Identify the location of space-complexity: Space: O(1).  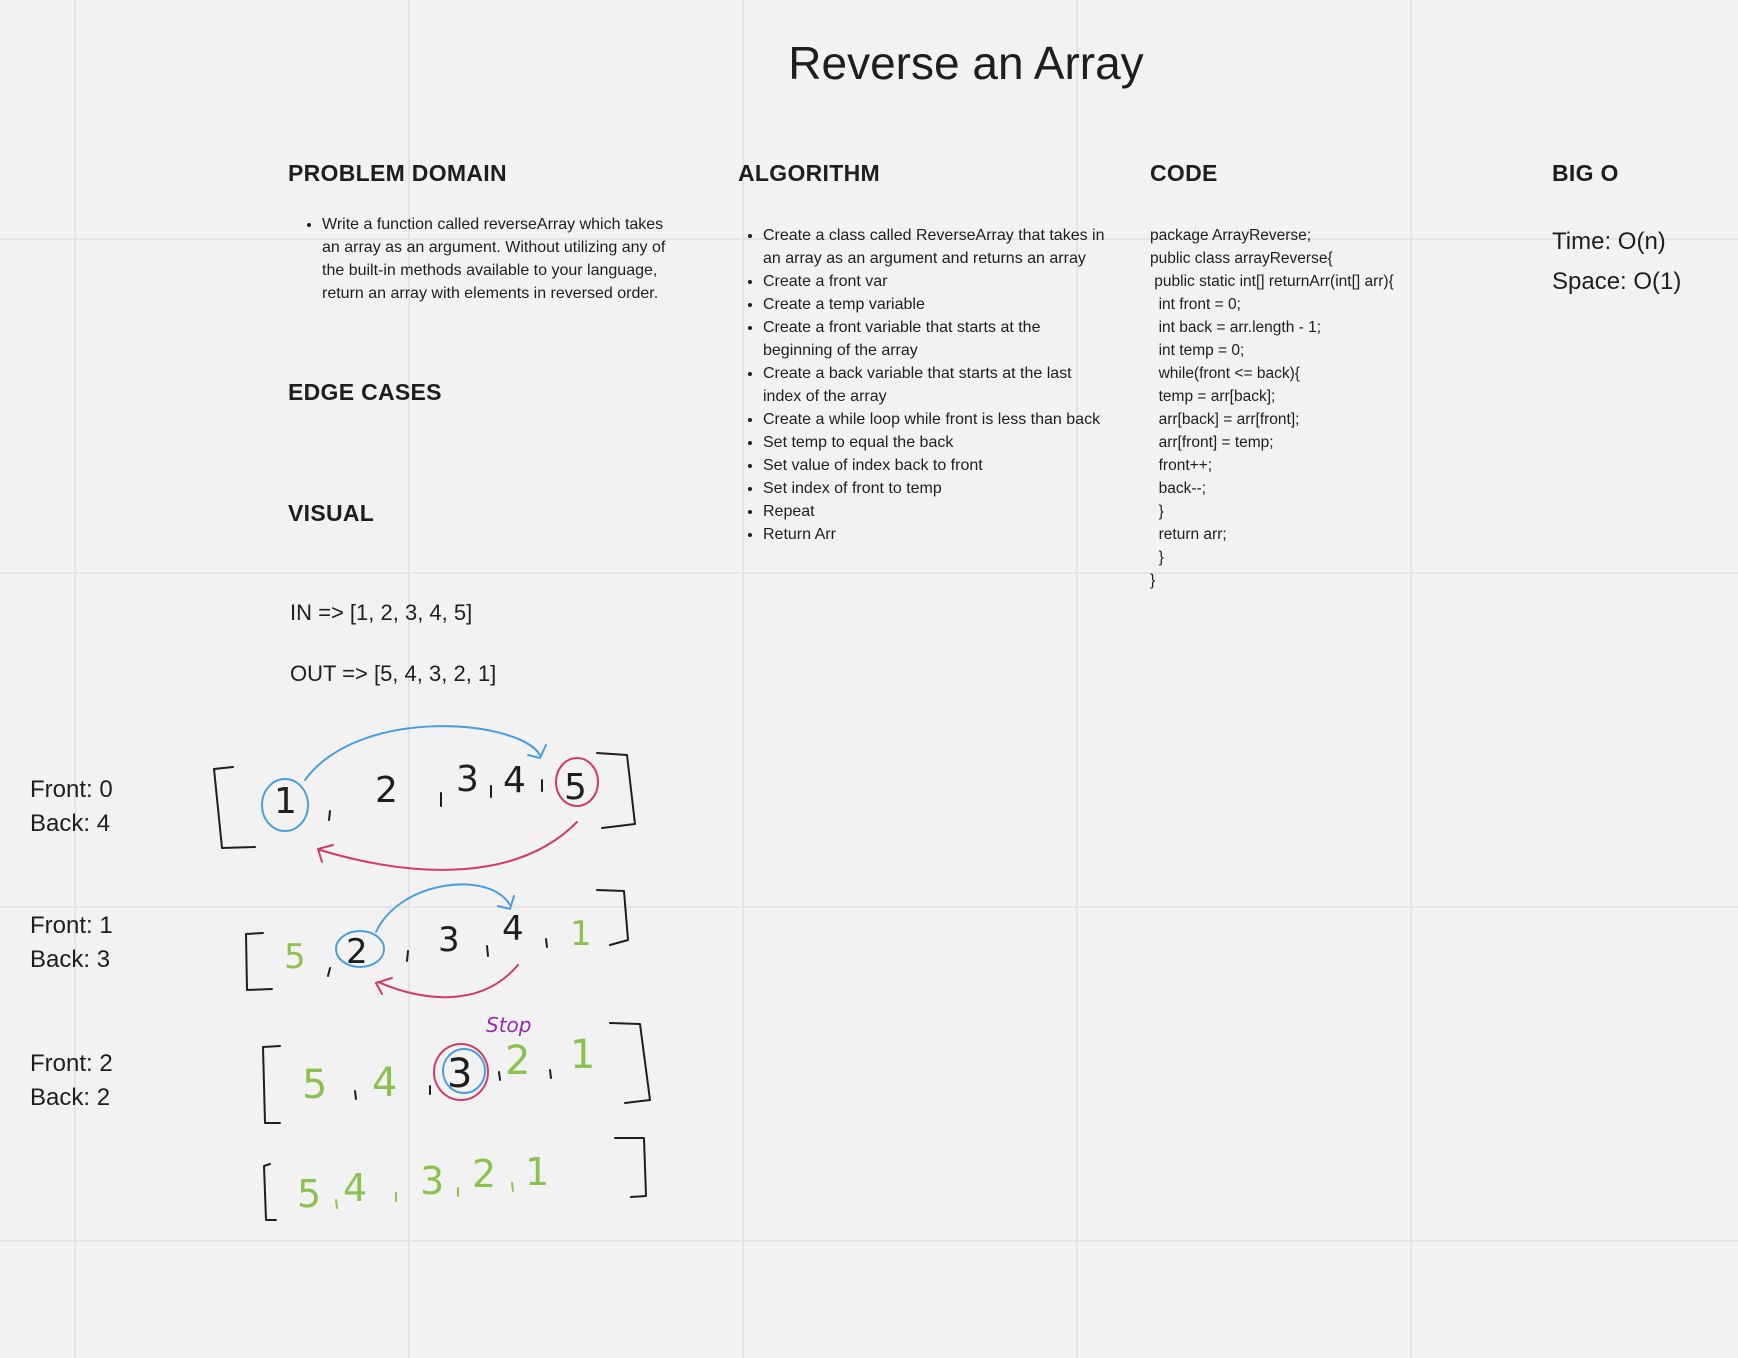
(1617, 281).